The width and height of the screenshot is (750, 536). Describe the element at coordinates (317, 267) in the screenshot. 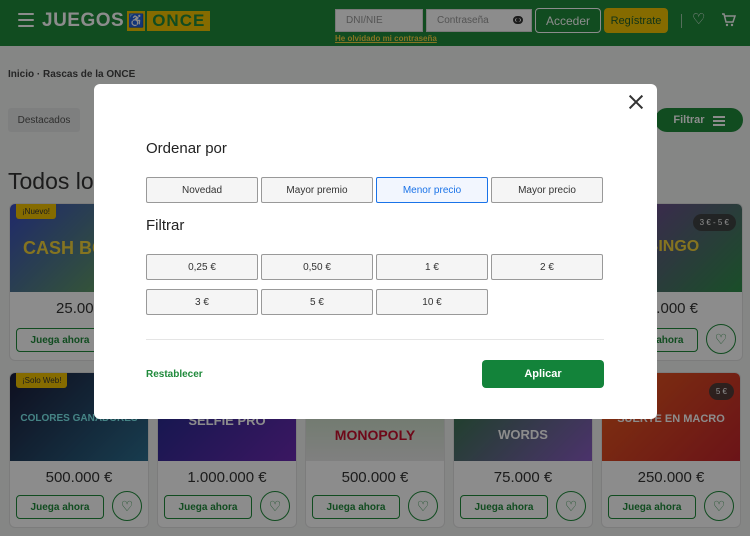

I see `price-option-0-50: 0,50 €` at that location.